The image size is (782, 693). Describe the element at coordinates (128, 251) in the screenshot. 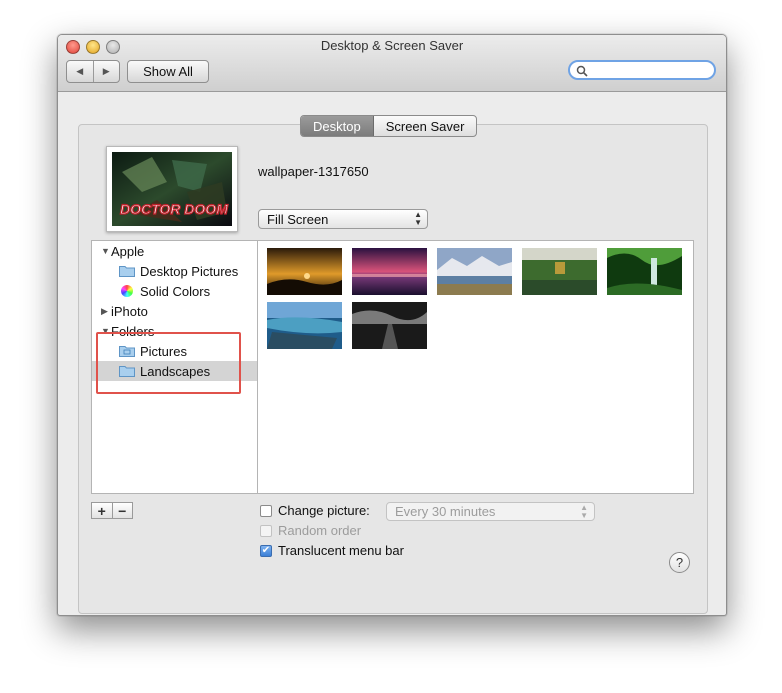

I see `source-group-label: Apple` at that location.